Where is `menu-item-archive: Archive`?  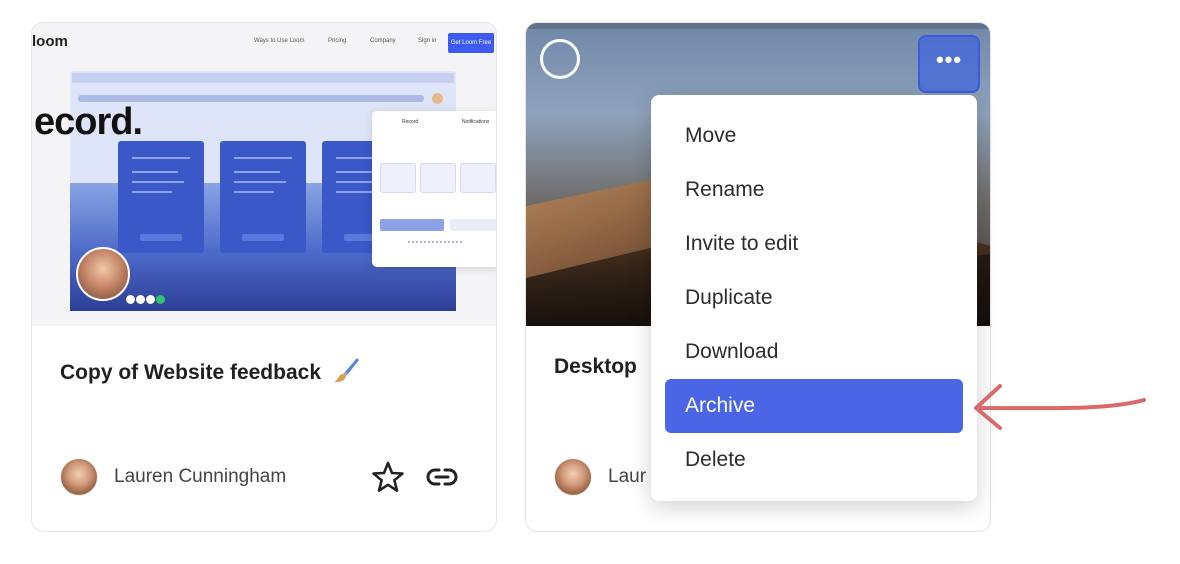
menu-item-archive: Archive is located at coordinates (814, 406).